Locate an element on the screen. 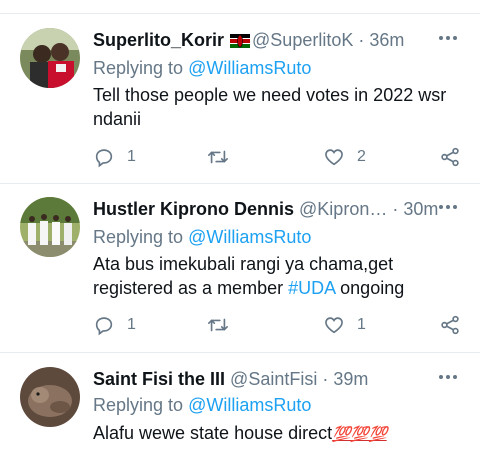 The height and width of the screenshot is (451, 480). tweet-body: Alafu wewe state house direct is located at coordinates (213, 433).